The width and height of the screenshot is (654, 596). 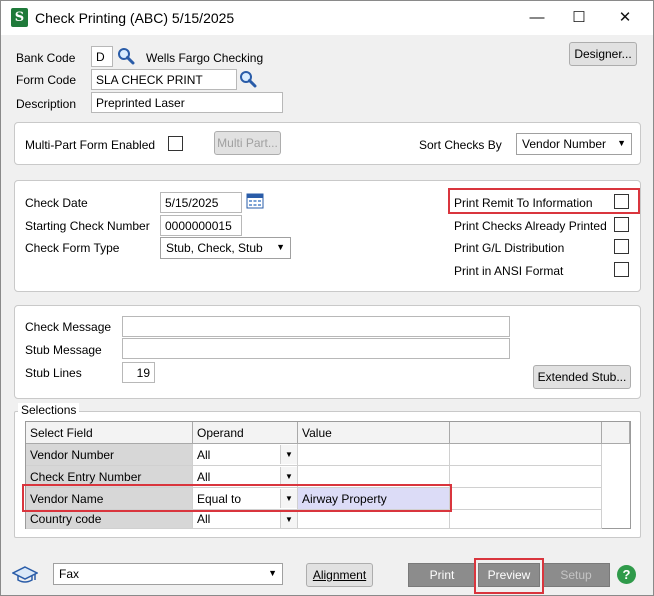 I want to click on help-icon: ?, so click(x=626, y=574).